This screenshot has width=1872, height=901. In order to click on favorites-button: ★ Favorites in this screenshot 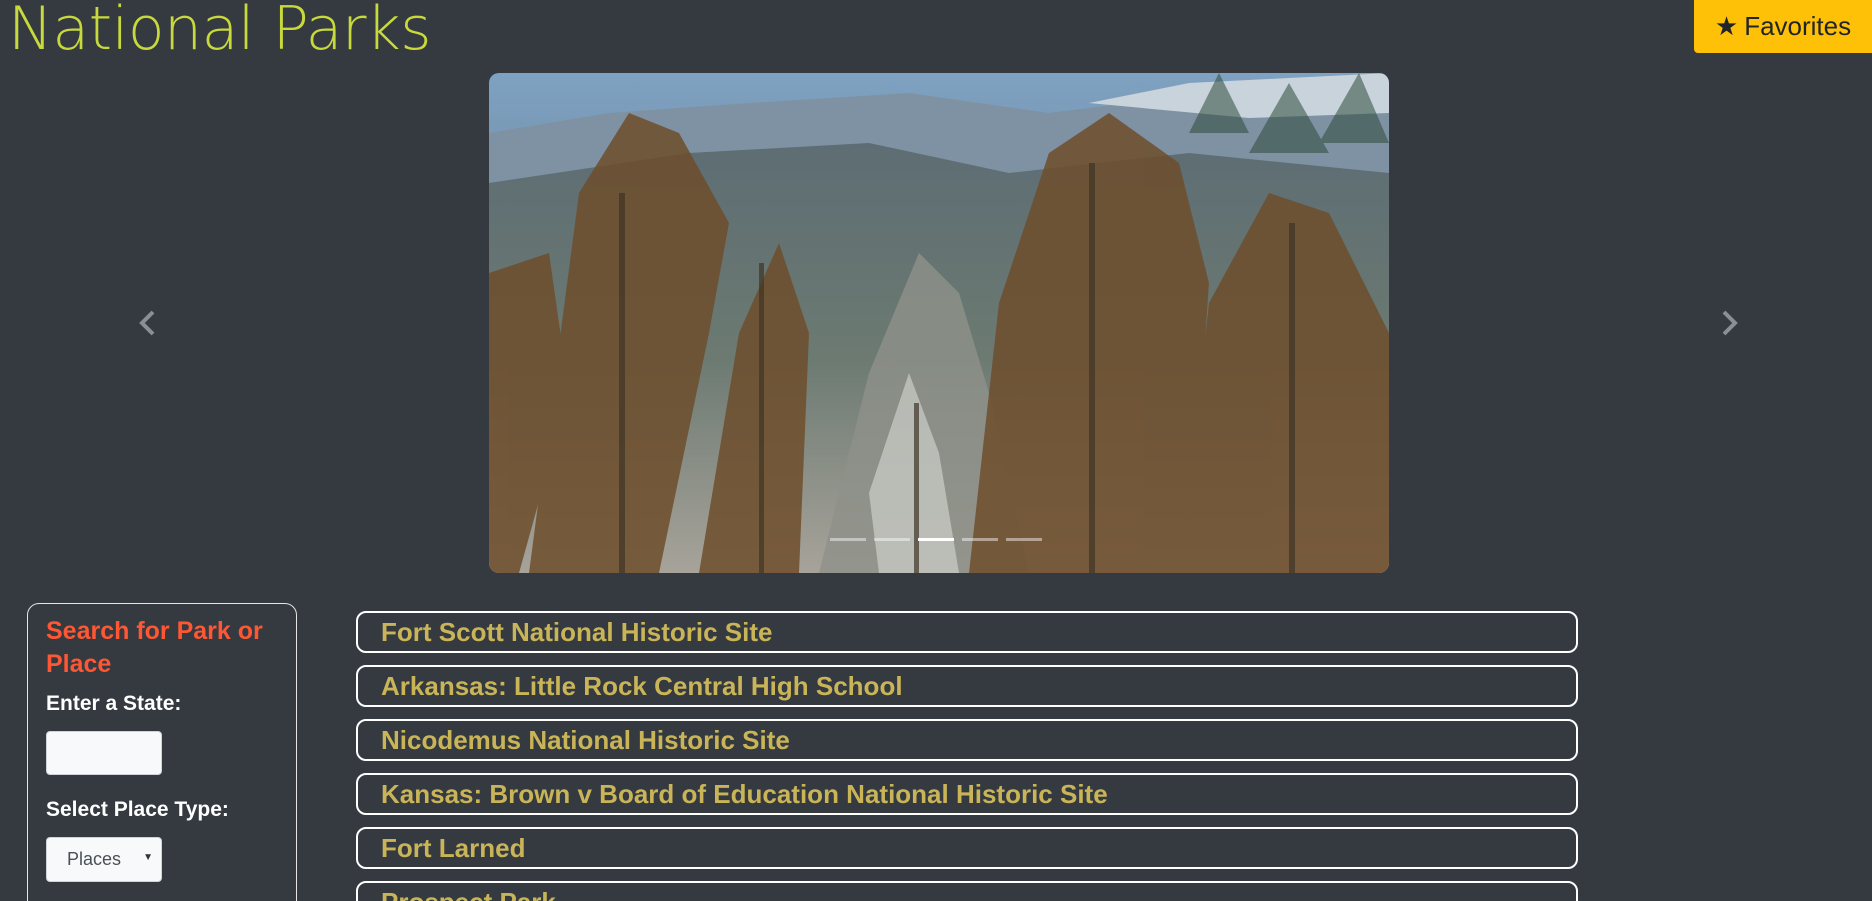, I will do `click(1783, 26)`.